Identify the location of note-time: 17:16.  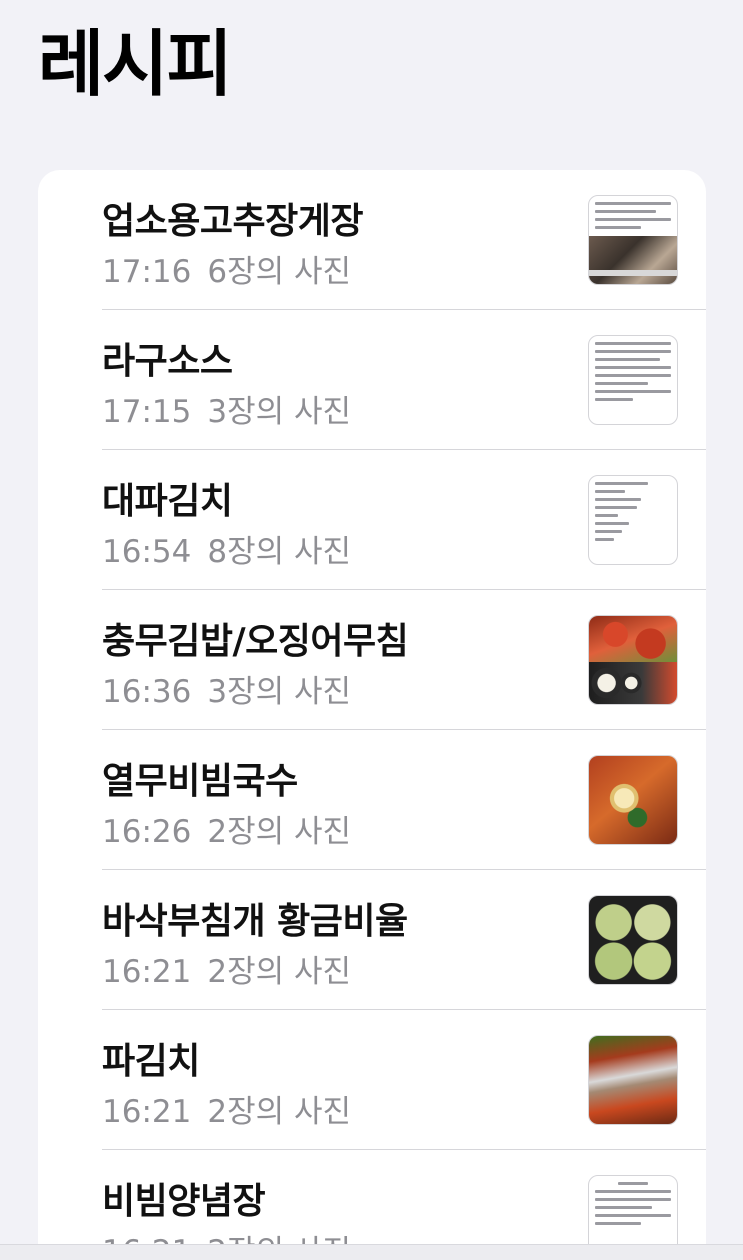
(147, 272).